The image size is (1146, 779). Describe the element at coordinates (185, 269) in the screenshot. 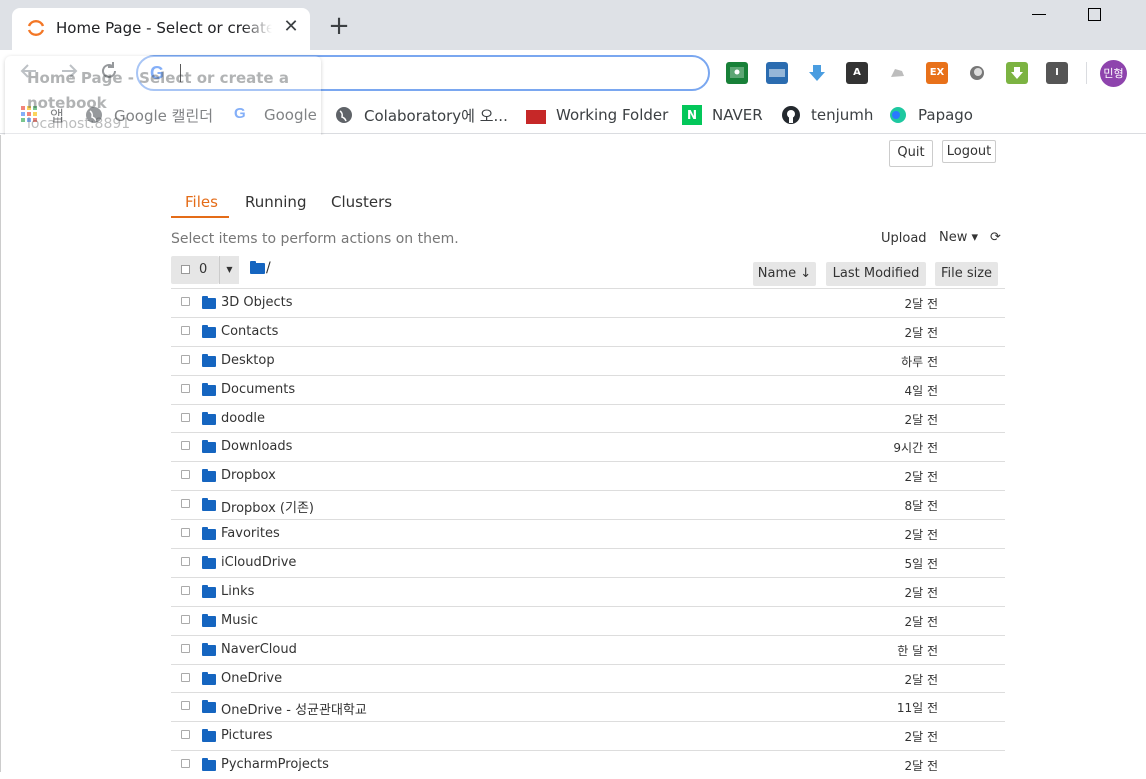

I see `select-all-checkbox` at that location.